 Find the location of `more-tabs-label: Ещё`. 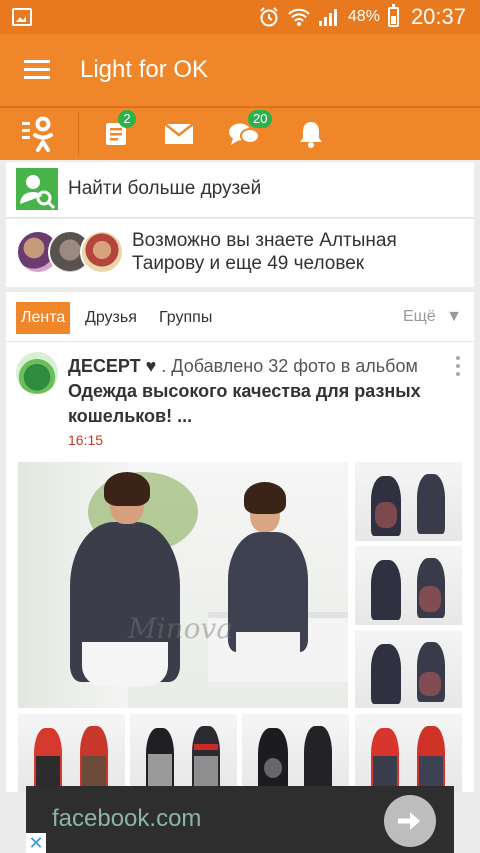

more-tabs-label: Ещё is located at coordinates (419, 316).